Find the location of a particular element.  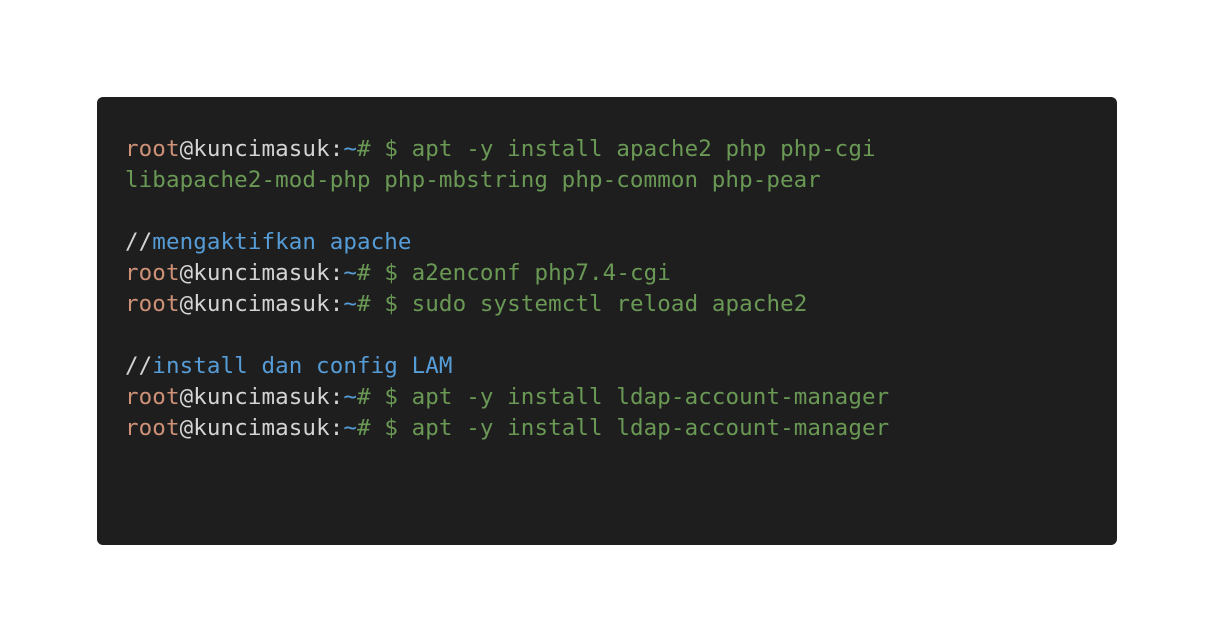

command-text: apt -y install apache2 php php-cgi is located at coordinates (643, 149).